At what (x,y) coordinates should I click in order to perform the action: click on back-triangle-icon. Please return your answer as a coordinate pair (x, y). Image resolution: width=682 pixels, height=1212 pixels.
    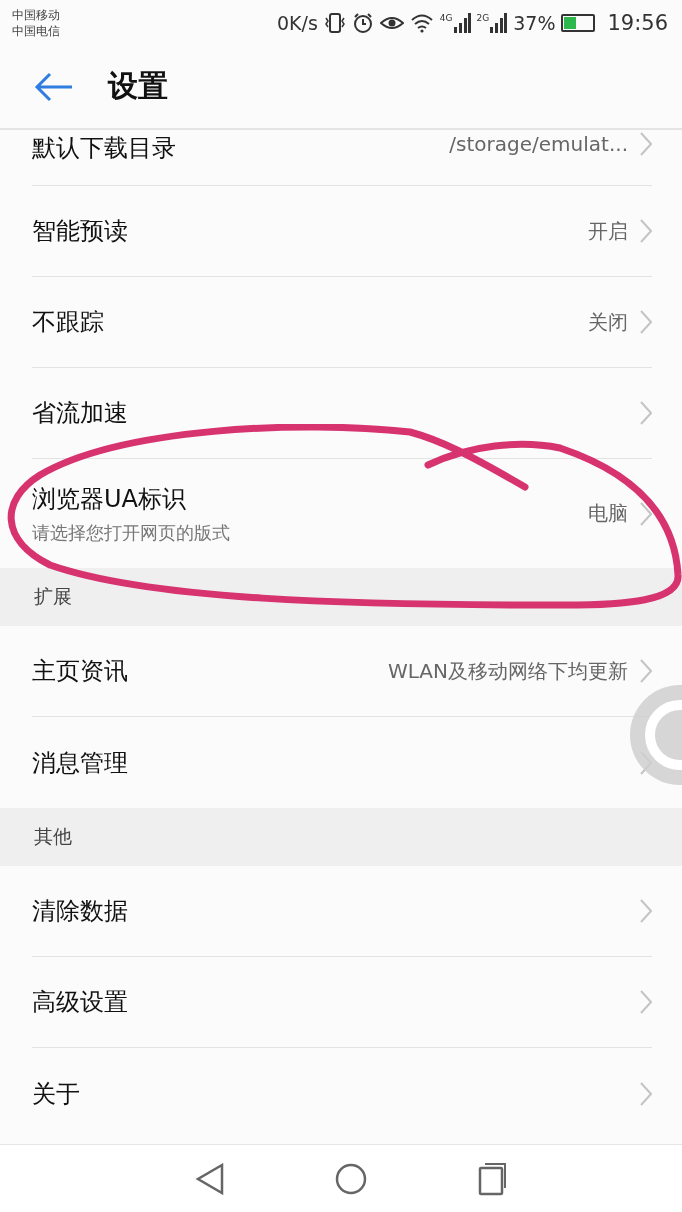
    Looking at the image, I should click on (210, 1178).